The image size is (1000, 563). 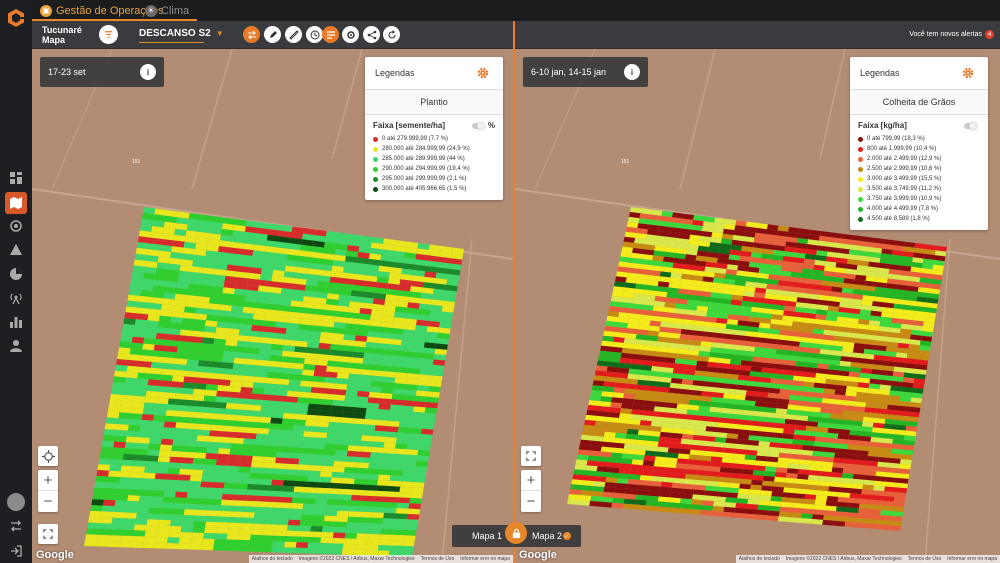 I want to click on season-select: DESCANSO S2 ▼, so click(x=181, y=33).